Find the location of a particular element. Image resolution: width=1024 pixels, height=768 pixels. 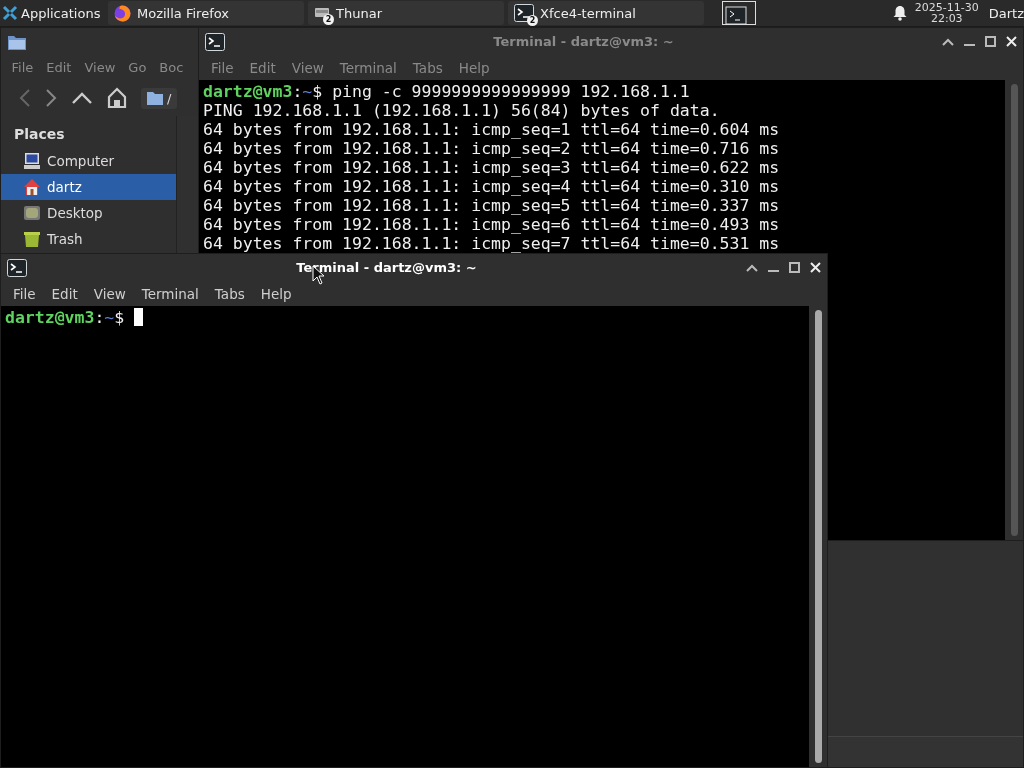

menu-item: Edit is located at coordinates (64, 293).